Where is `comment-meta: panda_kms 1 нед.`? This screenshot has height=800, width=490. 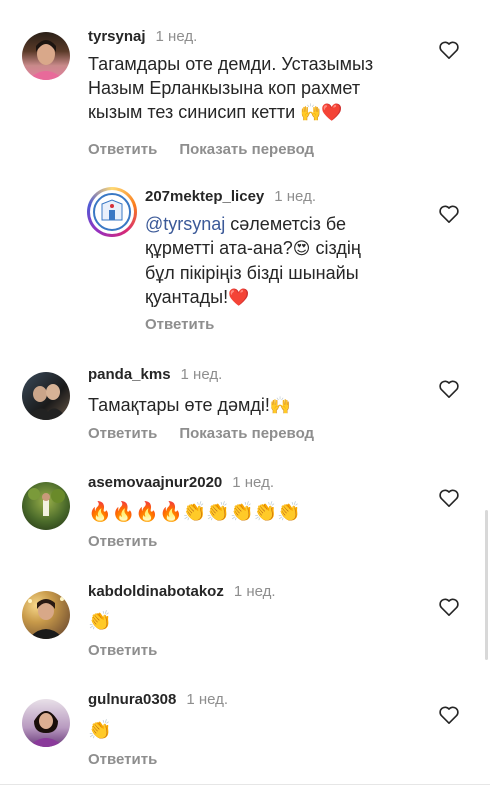
comment-meta: panda_kms 1 нед. is located at coordinates (155, 374).